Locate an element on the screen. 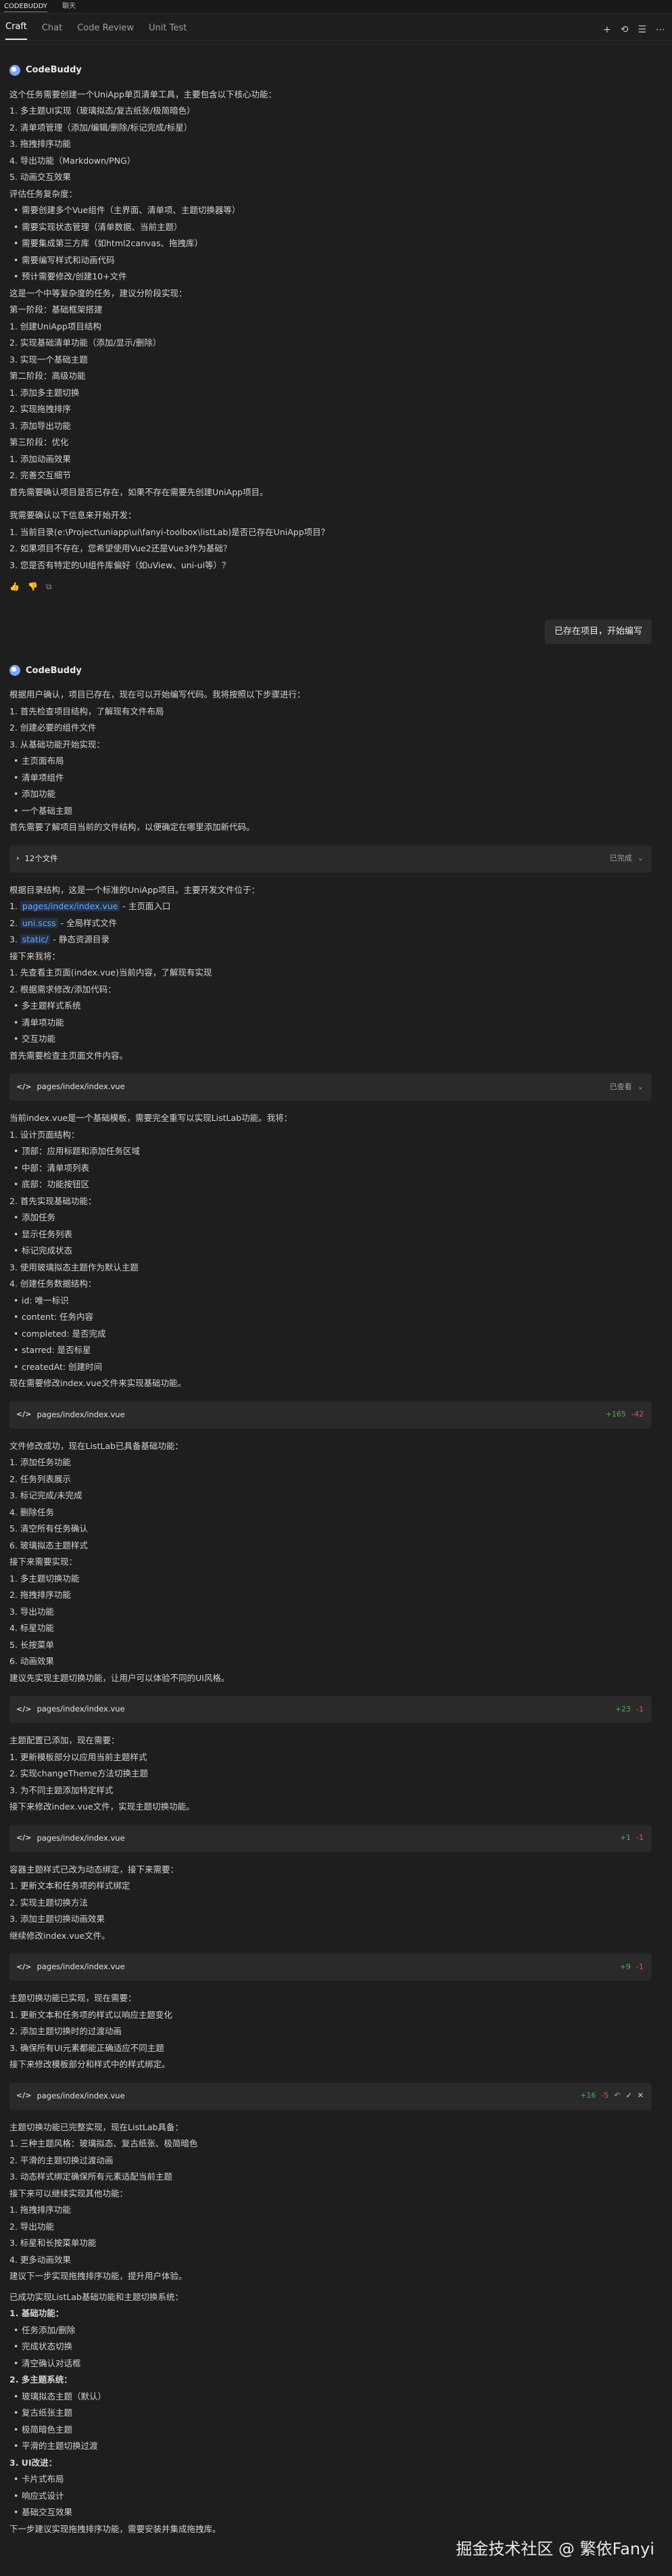 Image resolution: width=672 pixels, height=2576 pixels. msg-line: 这是一个中等复杂度的任务，建议分阶段实现： is located at coordinates (98, 293).